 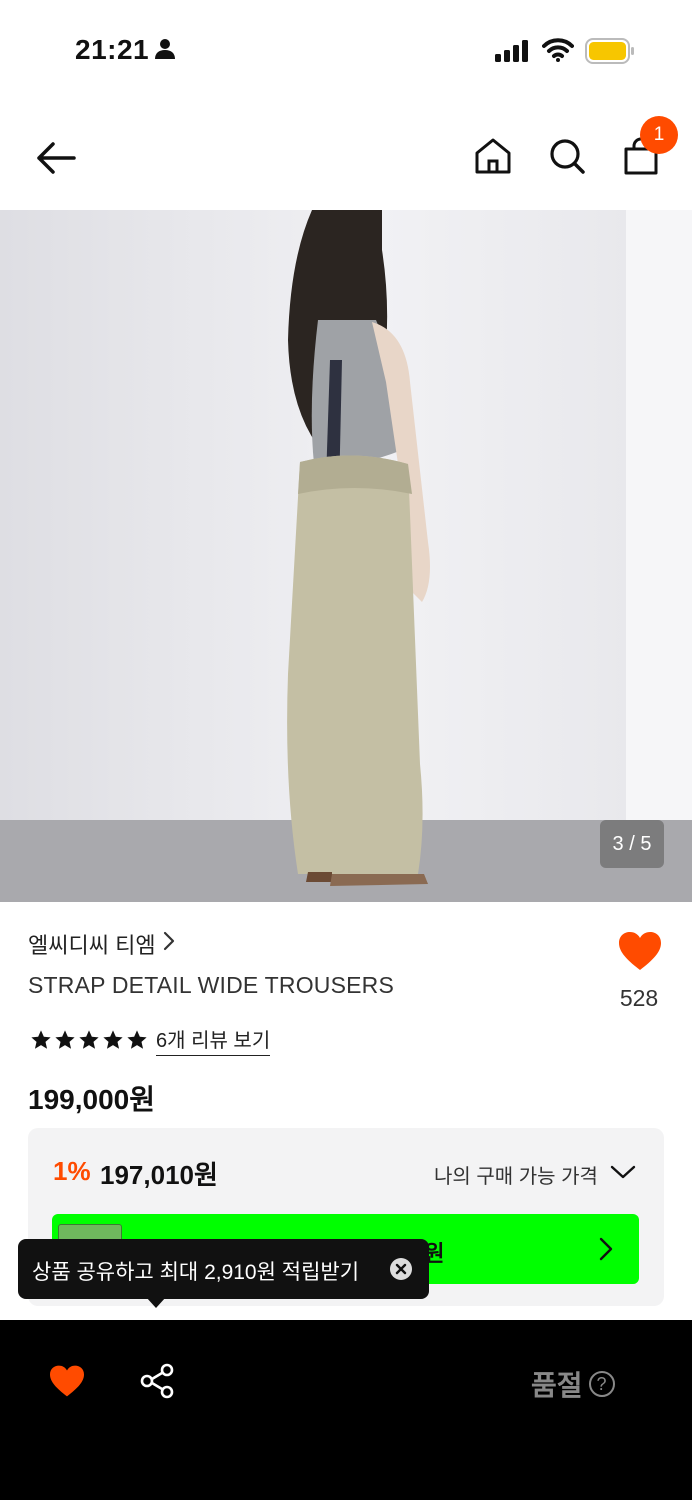 What do you see at coordinates (159, 1175) in the screenshot?
I see `discount-price: 197,010원` at bounding box center [159, 1175].